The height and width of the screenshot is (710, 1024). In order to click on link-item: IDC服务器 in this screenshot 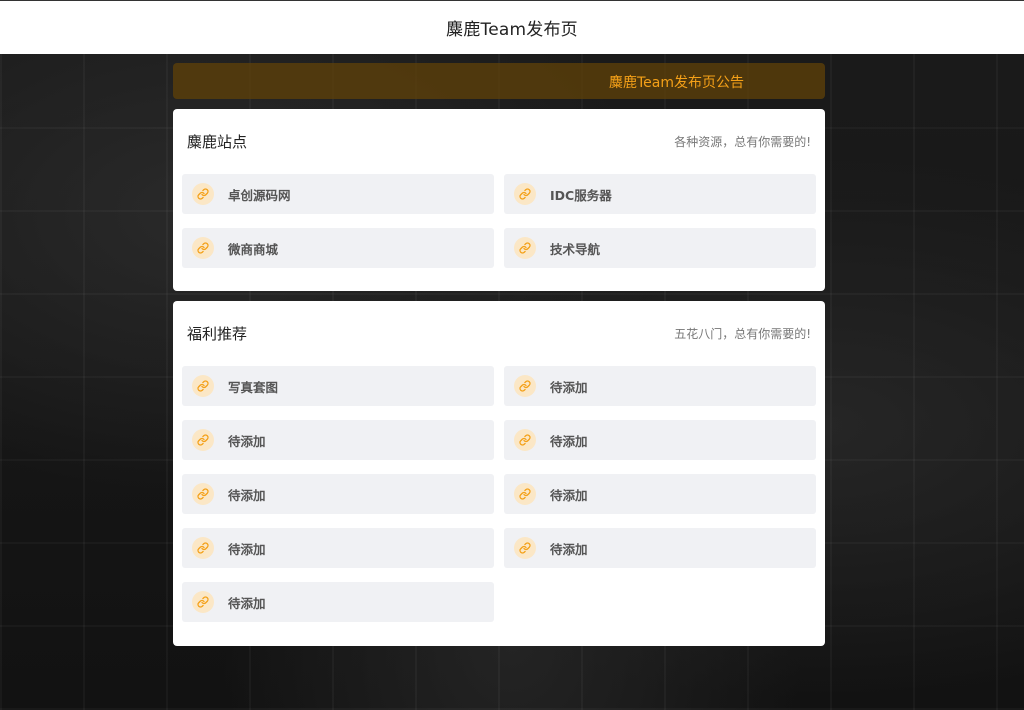, I will do `click(660, 194)`.